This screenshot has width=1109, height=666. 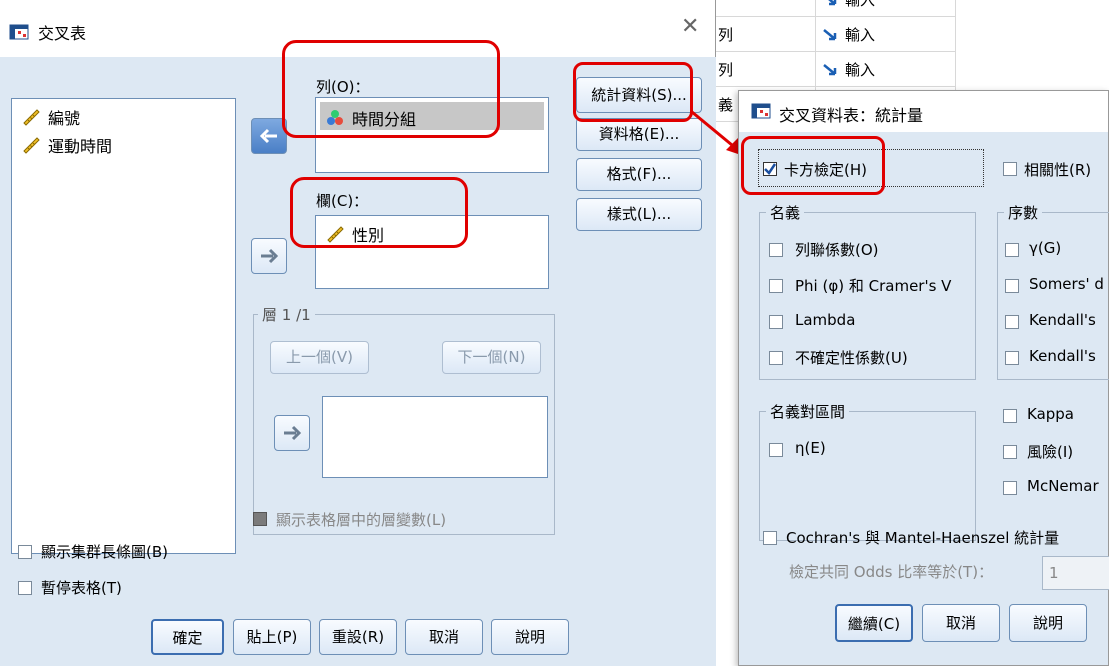 I want to click on dialog-title: 交叉資料表：統計量, so click(x=851, y=115).